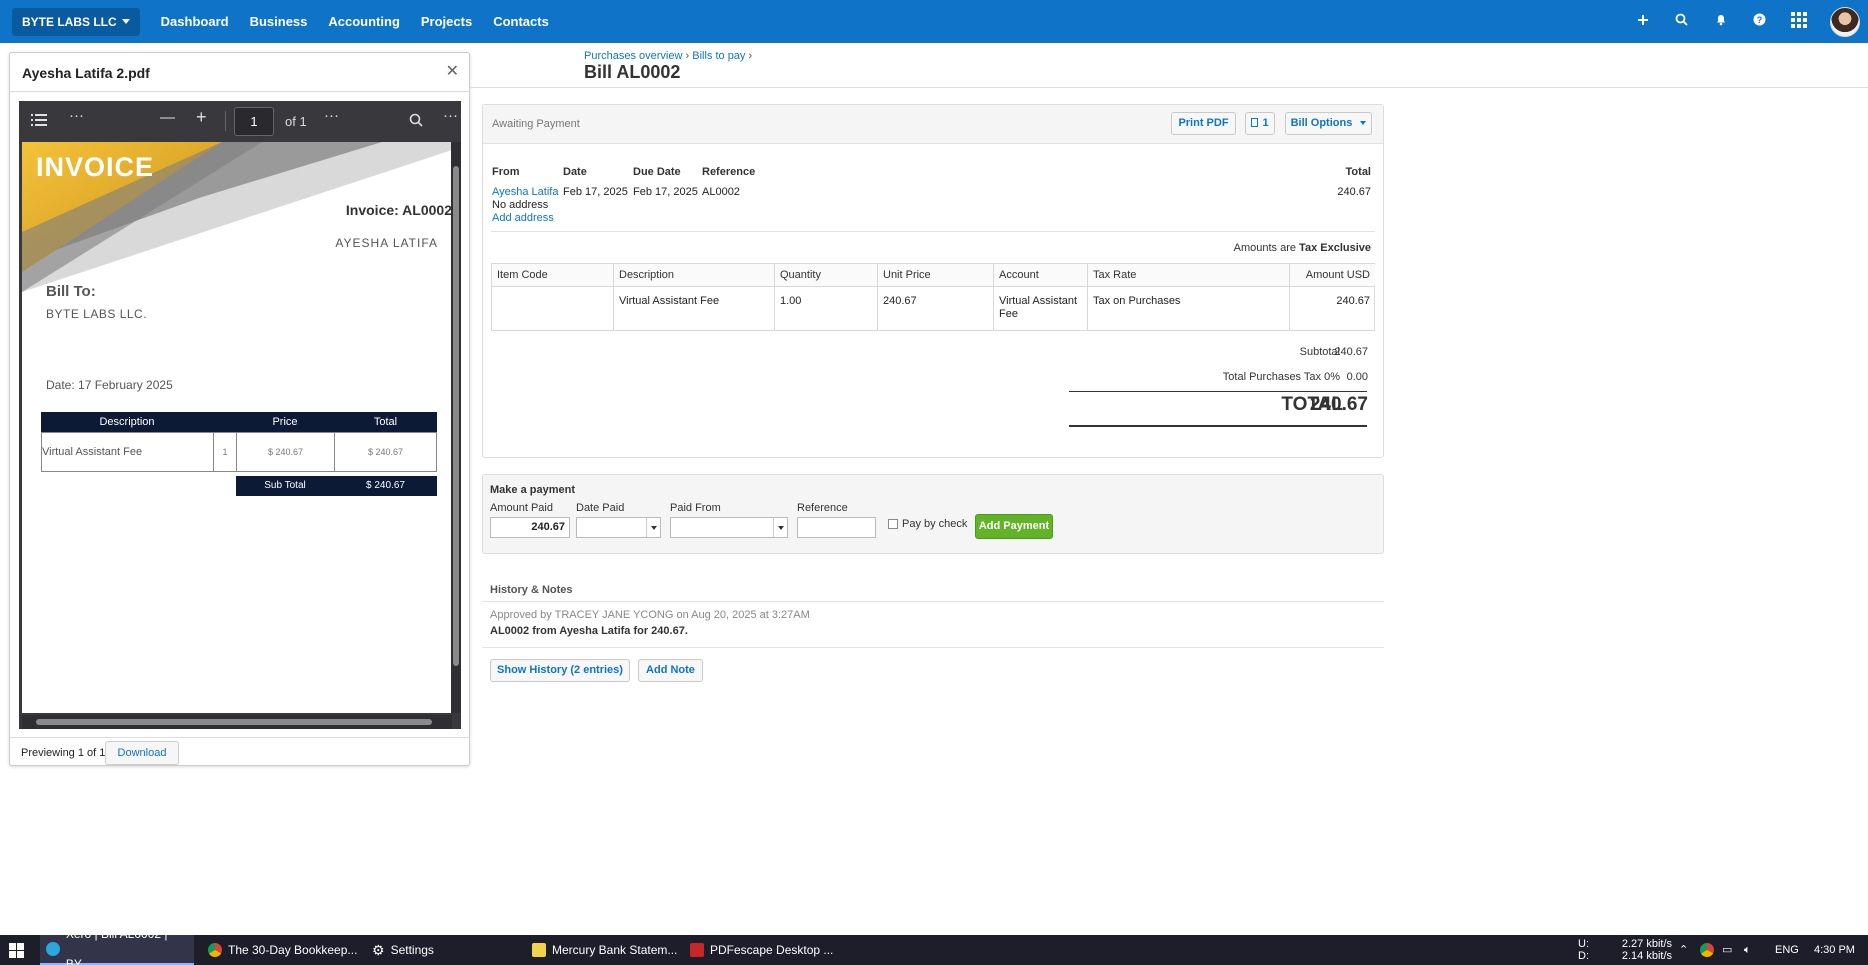 Image resolution: width=1868 pixels, height=965 pixels. What do you see at coordinates (1787, 950) in the screenshot?
I see `language-indicator: ENG` at bounding box center [1787, 950].